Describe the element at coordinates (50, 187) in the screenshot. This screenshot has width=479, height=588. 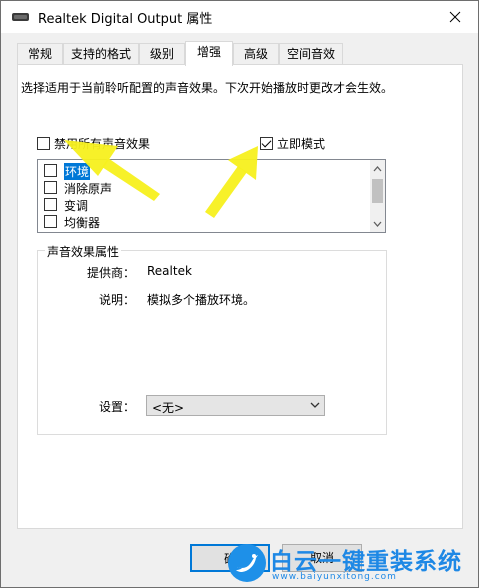
I see `effect-checkbox-voice-cancellation` at that location.